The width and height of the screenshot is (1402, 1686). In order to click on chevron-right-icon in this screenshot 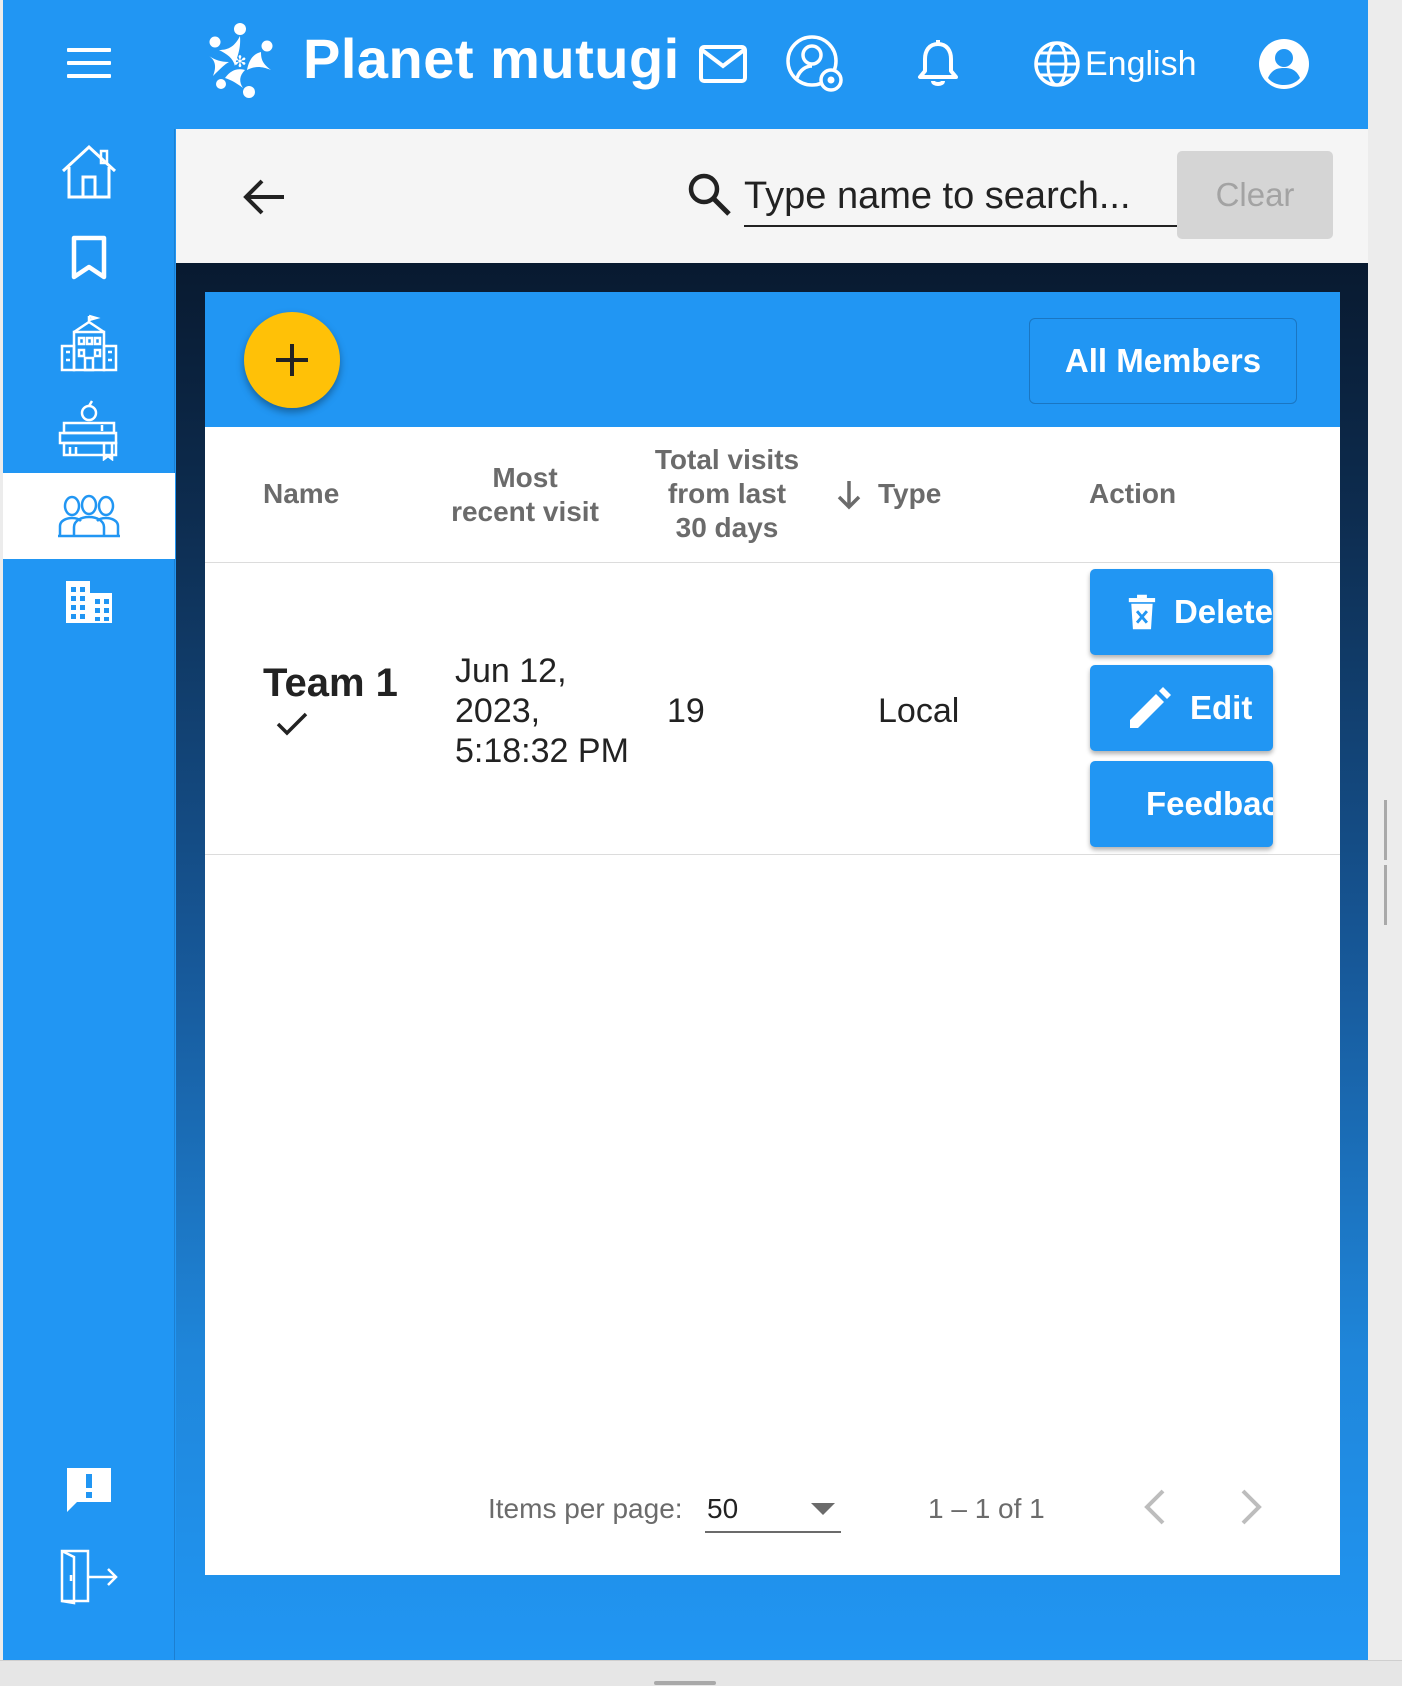, I will do `click(1251, 1507)`.